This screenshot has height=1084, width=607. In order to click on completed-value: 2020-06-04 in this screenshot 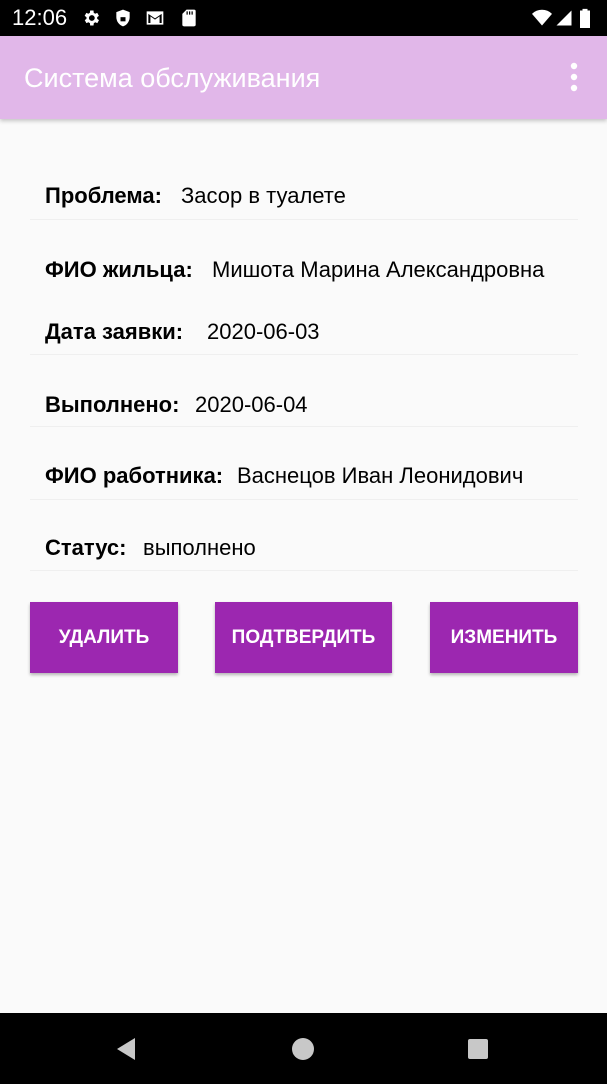, I will do `click(251, 404)`.